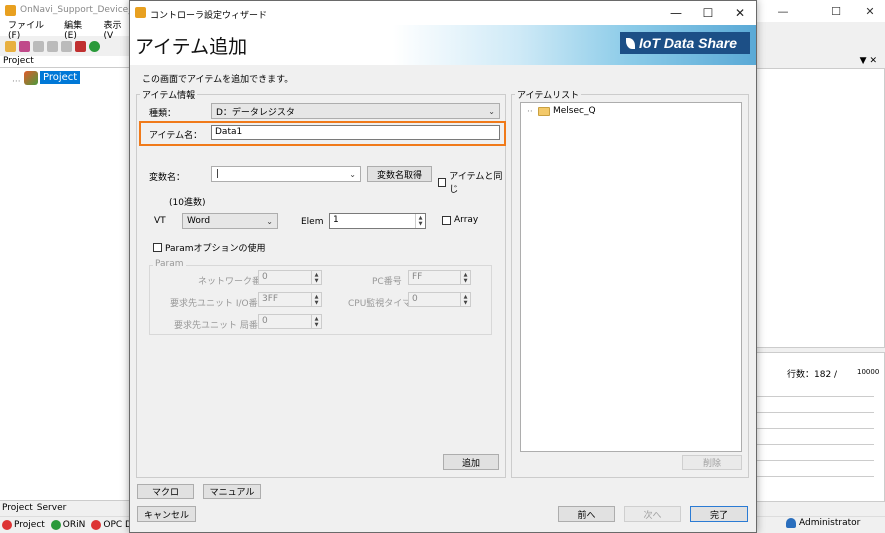 This screenshot has width=885, height=533. I want to click on manual-button: マニュアル, so click(232, 491).